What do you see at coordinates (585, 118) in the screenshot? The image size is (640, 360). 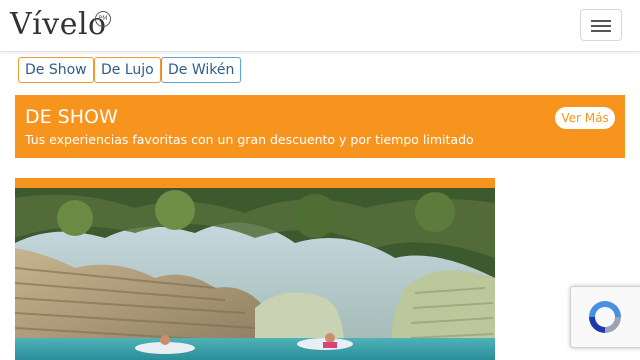 I see `see-more-button: Ver Más` at bounding box center [585, 118].